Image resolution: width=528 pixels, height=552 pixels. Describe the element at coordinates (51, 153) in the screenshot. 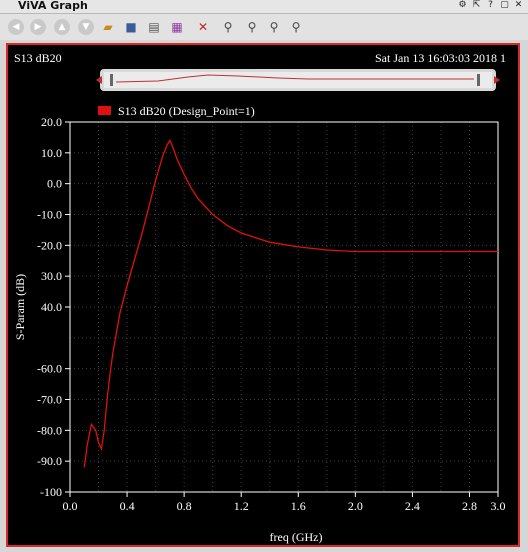

I see `y-tick-label: 10.0` at that location.